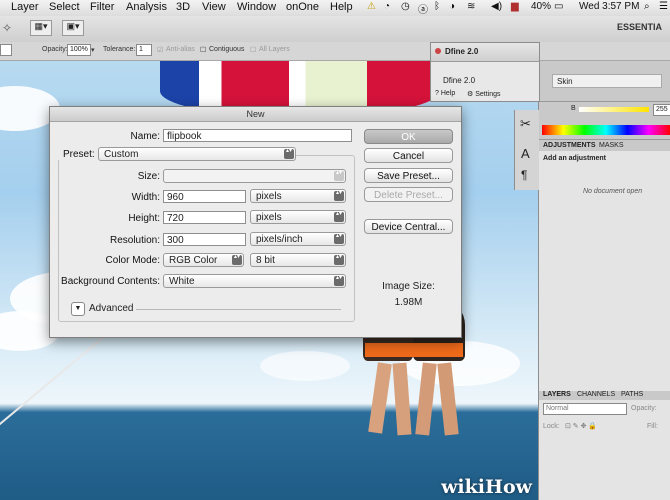 Image resolution: width=670 pixels, height=500 pixels. I want to click on tab-adjustments: ADJUSTMENTS, so click(569, 145).